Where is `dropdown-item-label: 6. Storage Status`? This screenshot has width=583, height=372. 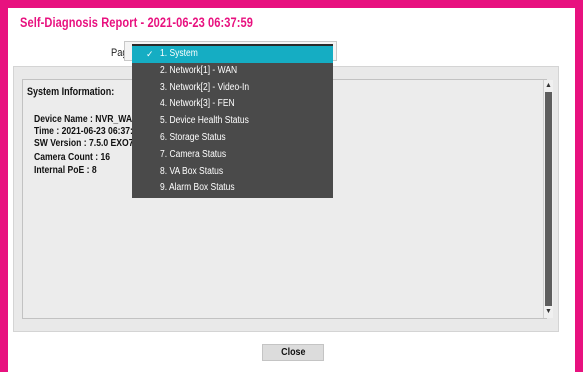 dropdown-item-label: 6. Storage Status is located at coordinates (193, 137).